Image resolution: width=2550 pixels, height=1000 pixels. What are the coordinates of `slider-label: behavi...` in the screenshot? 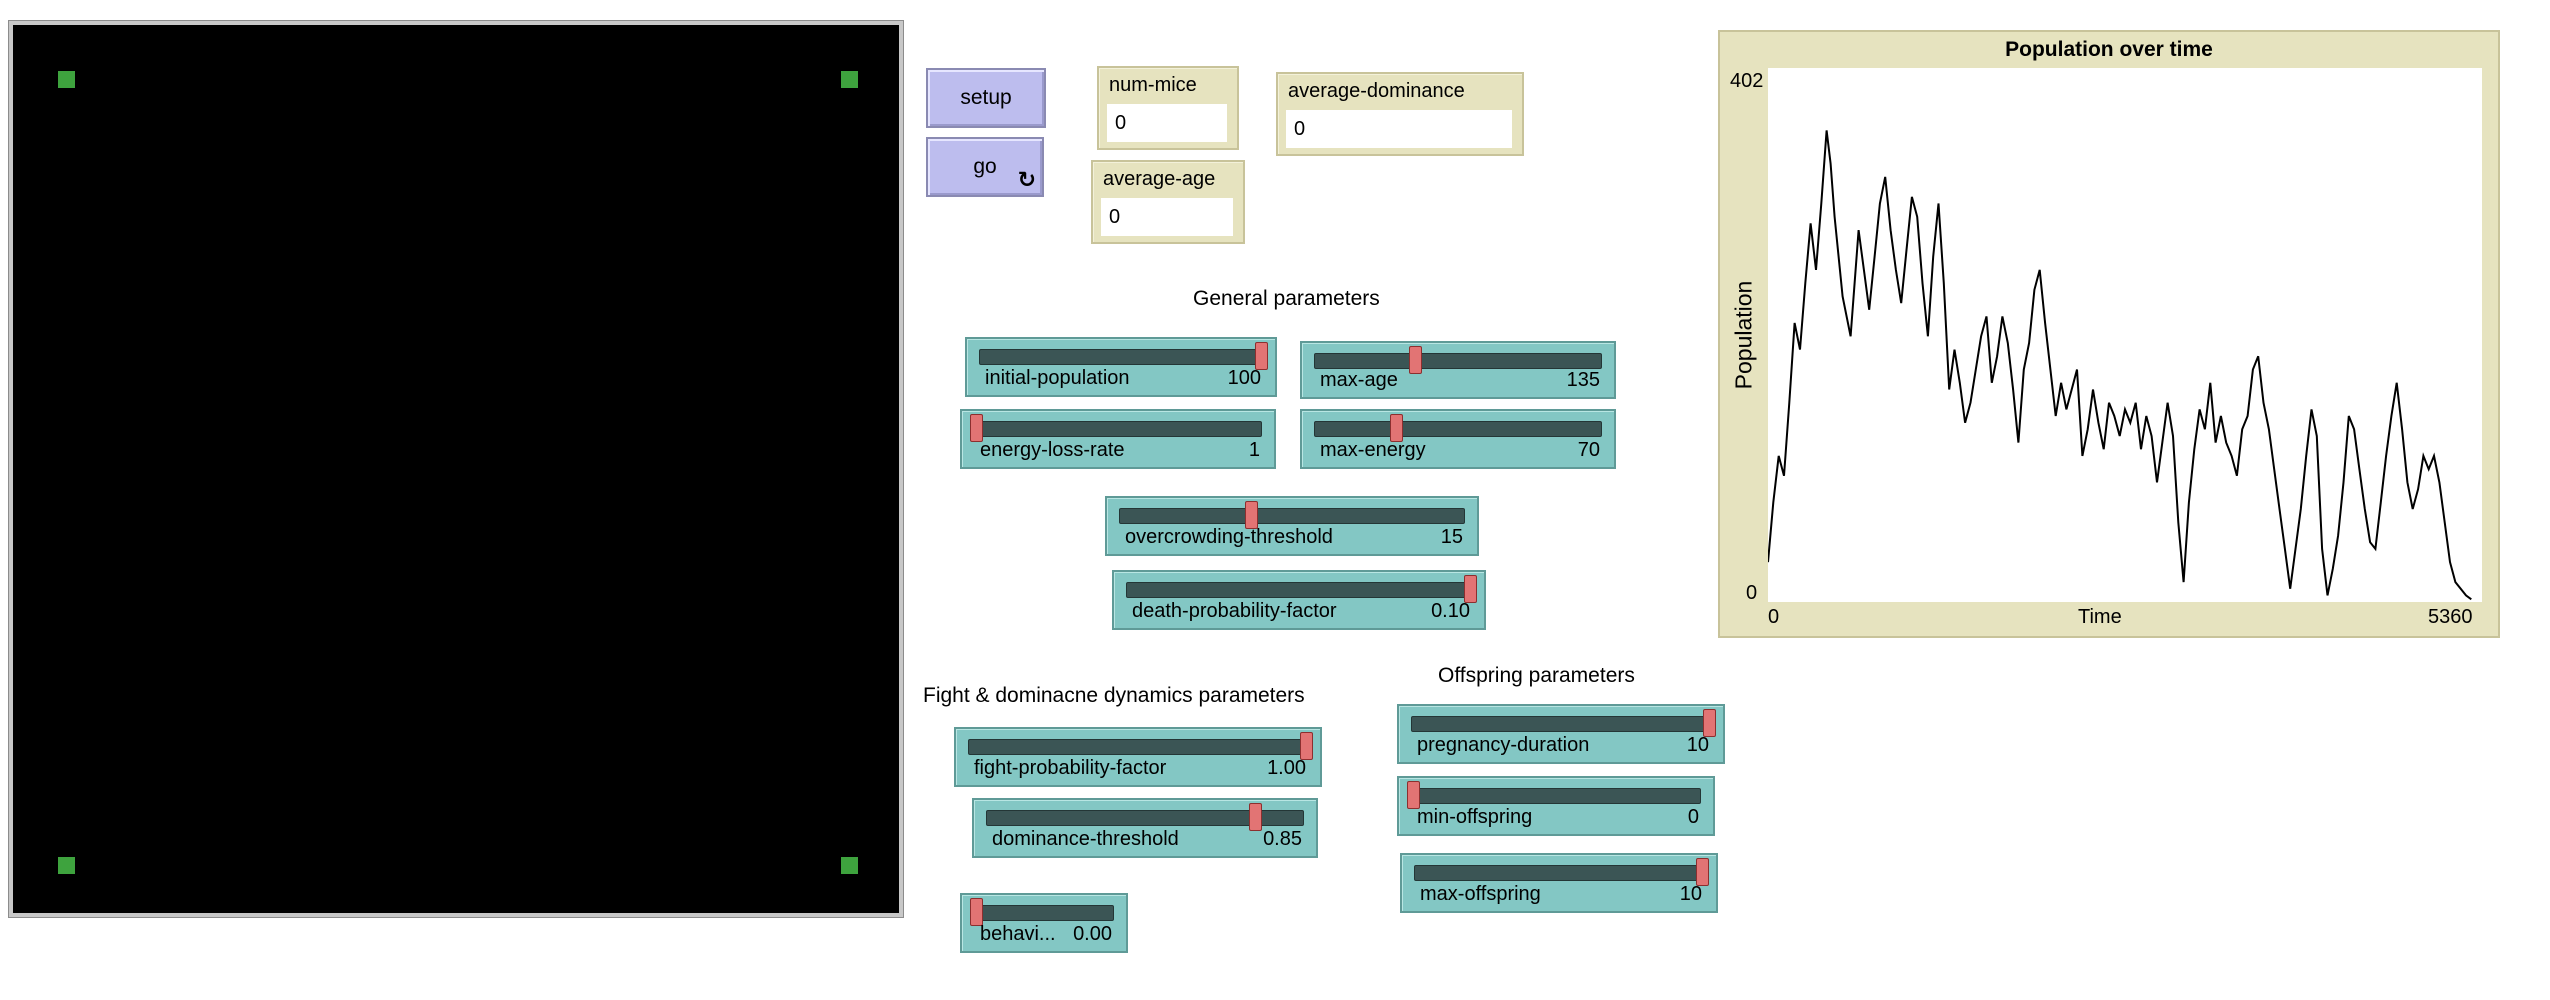 It's located at (1018, 934).